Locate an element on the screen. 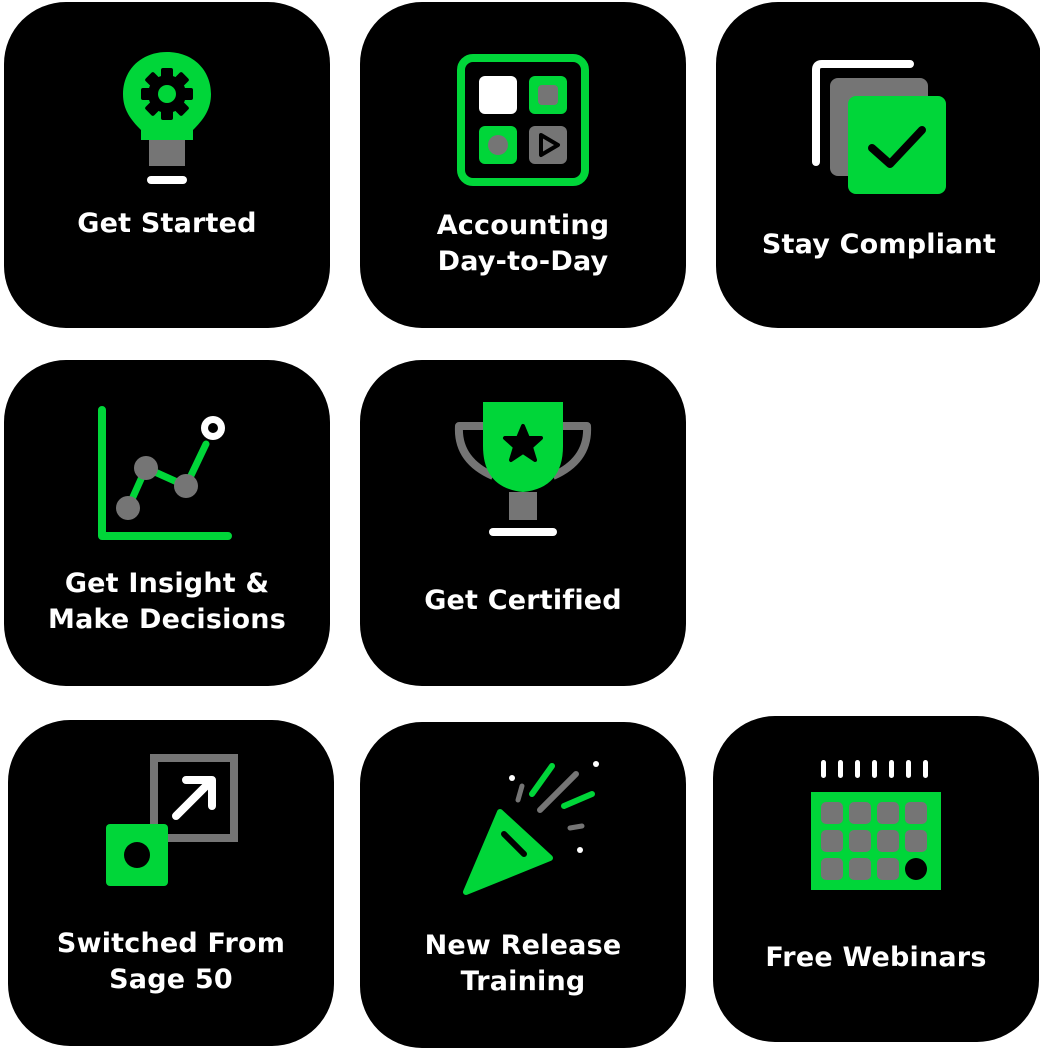  tile-new-release-training: New Release Training is located at coordinates (523, 885).